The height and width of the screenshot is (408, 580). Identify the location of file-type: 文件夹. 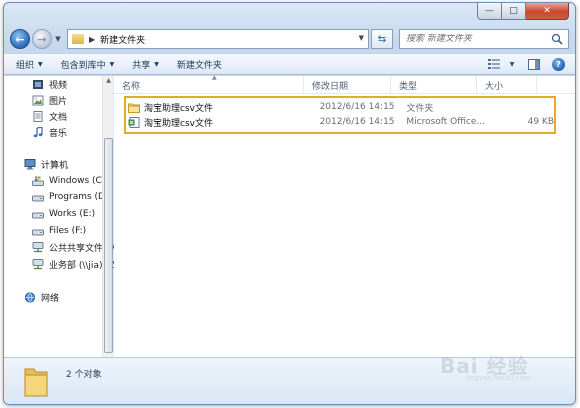
(420, 108).